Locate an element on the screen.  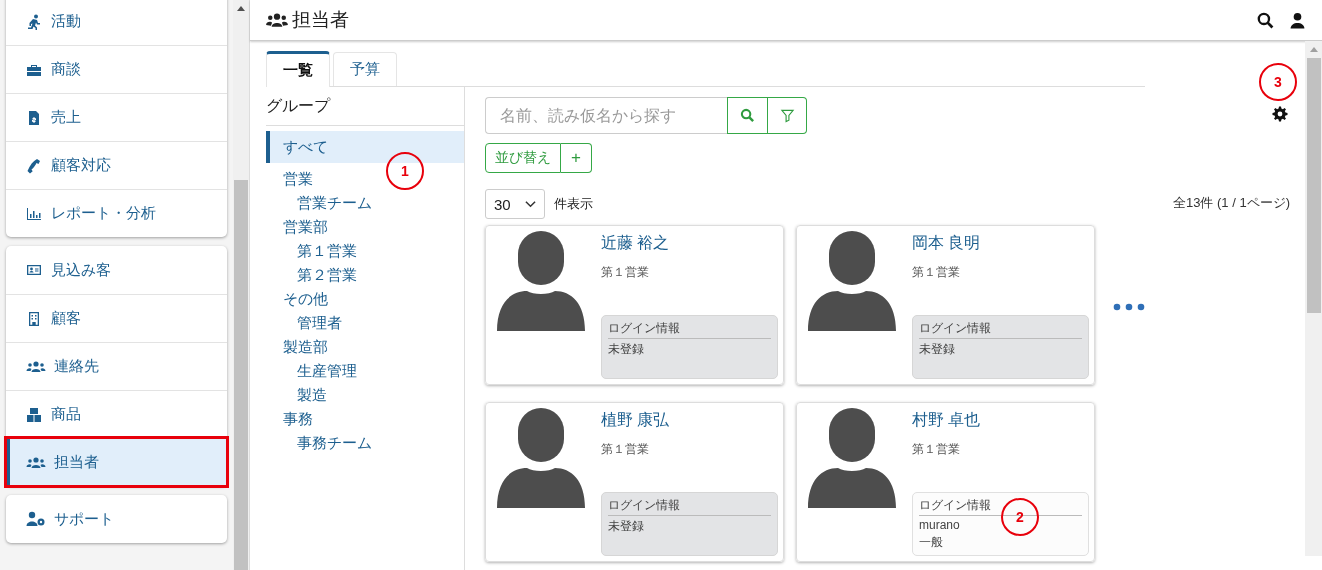
user-gear-icon is located at coordinates (36, 519).